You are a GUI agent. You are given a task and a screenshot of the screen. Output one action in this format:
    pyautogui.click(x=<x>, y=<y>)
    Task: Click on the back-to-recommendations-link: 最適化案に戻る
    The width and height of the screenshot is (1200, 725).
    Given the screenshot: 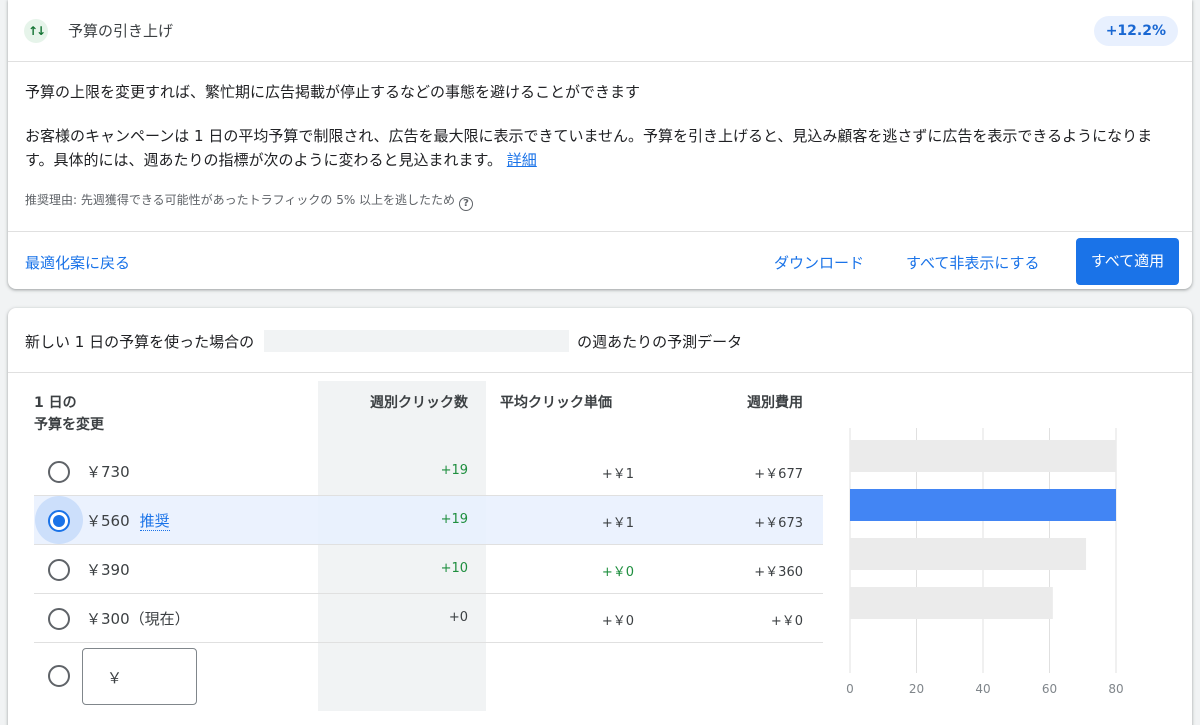 What is the action you would take?
    pyautogui.click(x=77, y=262)
    